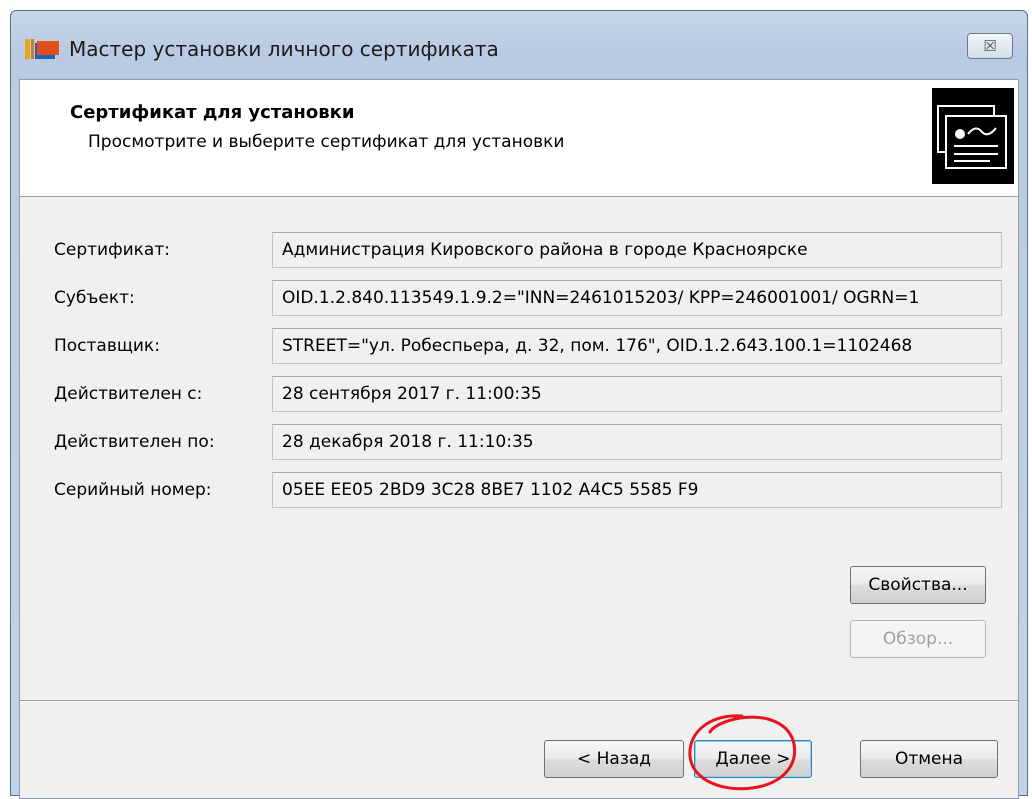  I want to click on page-title: Сертификат для установки, so click(212, 112).